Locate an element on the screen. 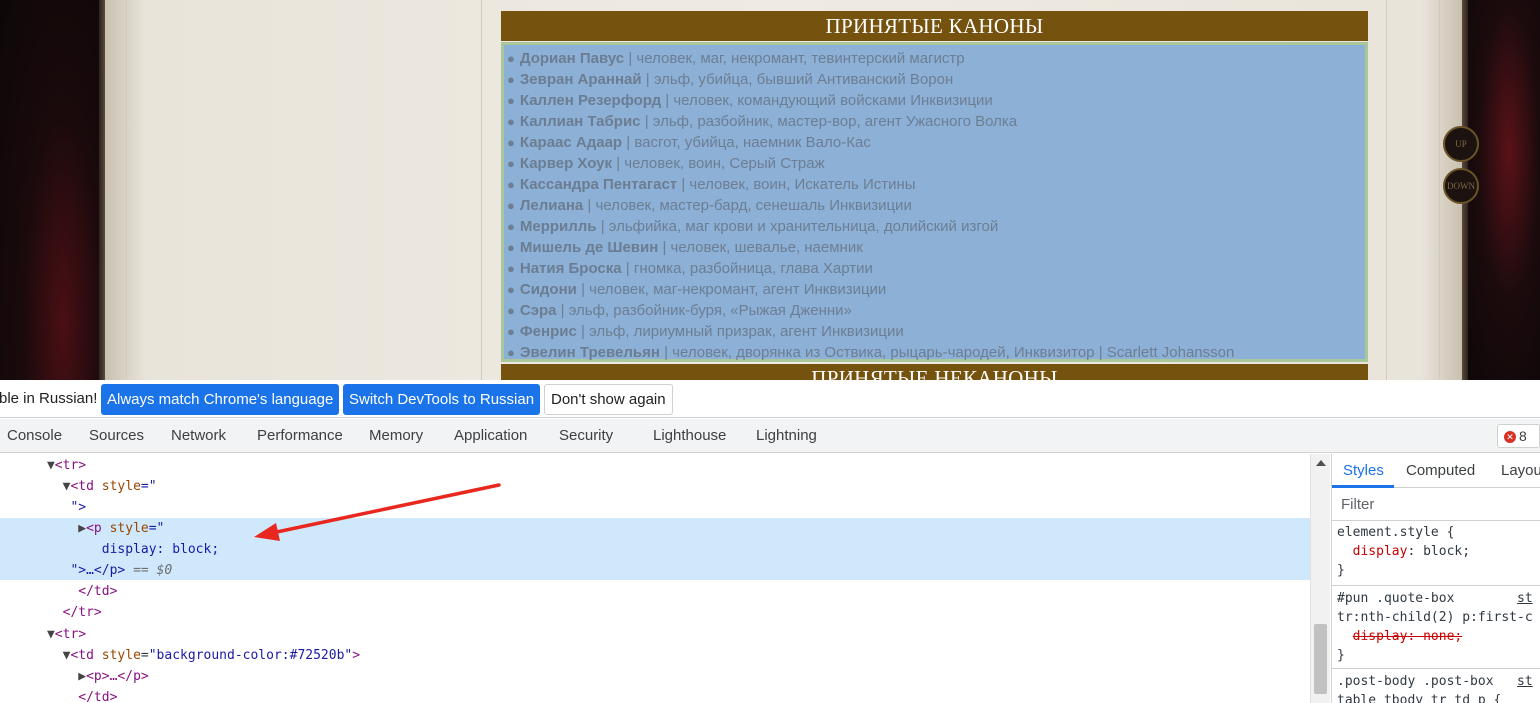 Image resolution: width=1540 pixels, height=703 pixels. tab-memory: Memory is located at coordinates (396, 435).